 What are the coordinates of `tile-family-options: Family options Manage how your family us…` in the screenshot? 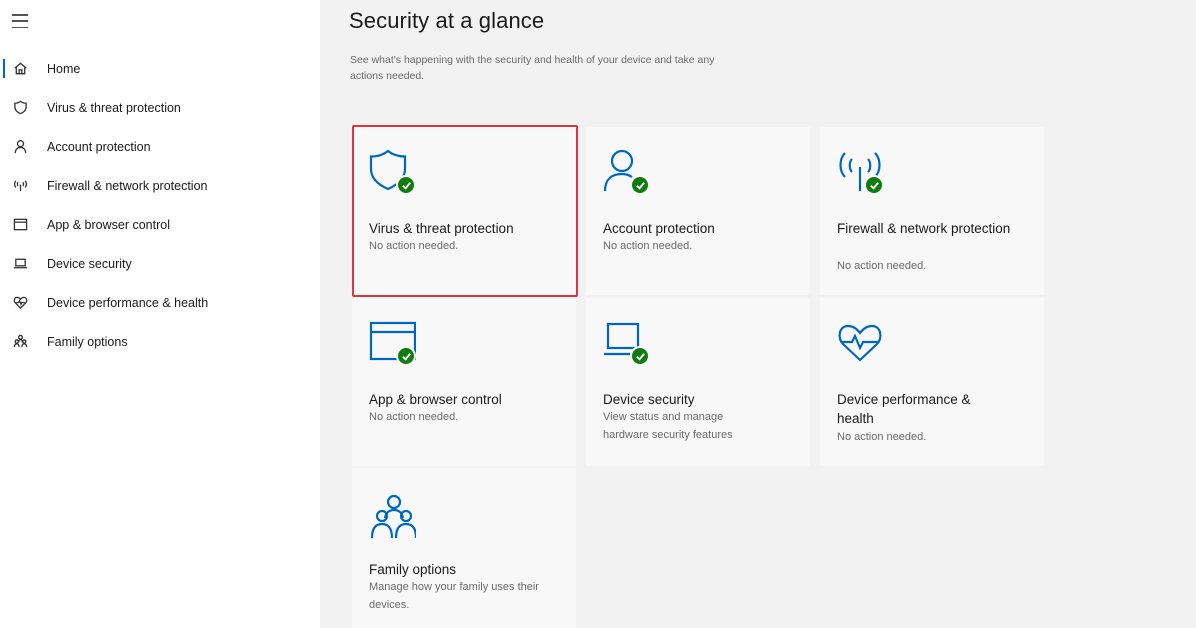 It's located at (464, 548).